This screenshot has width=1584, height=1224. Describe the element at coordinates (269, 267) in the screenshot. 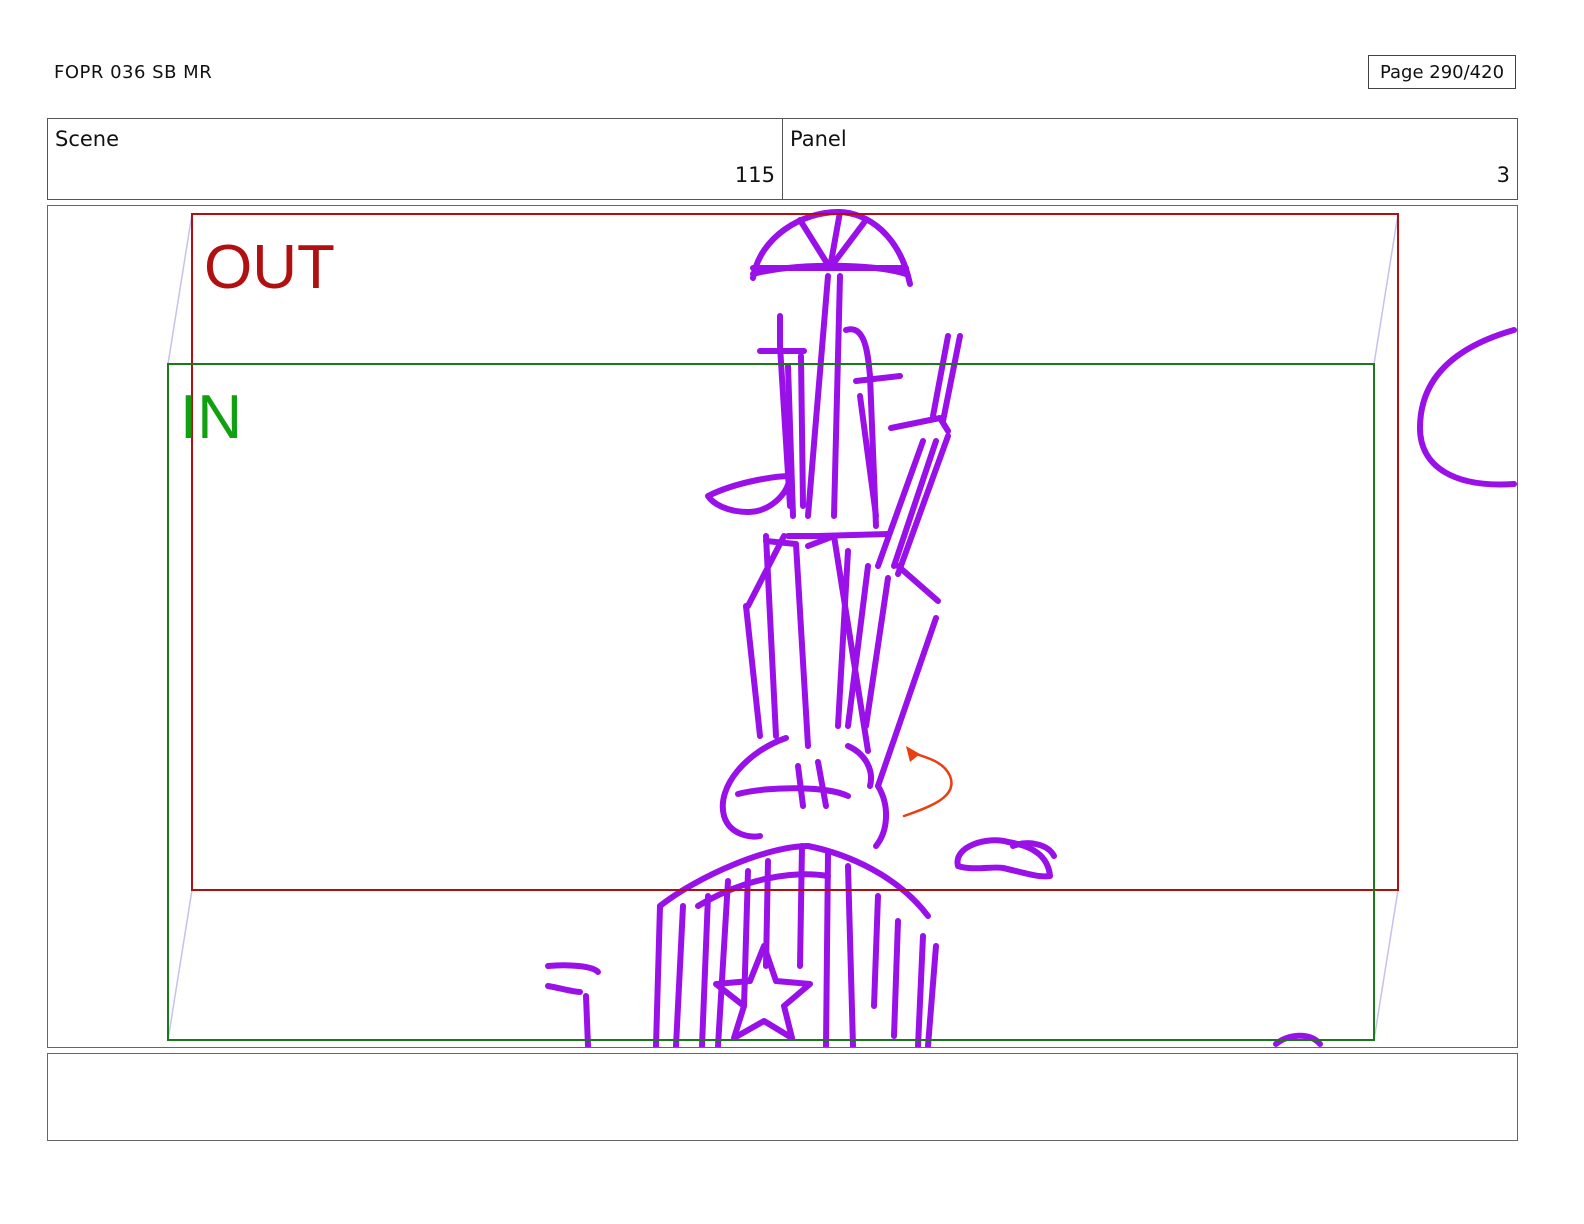

I see `out-label: OUT` at that location.